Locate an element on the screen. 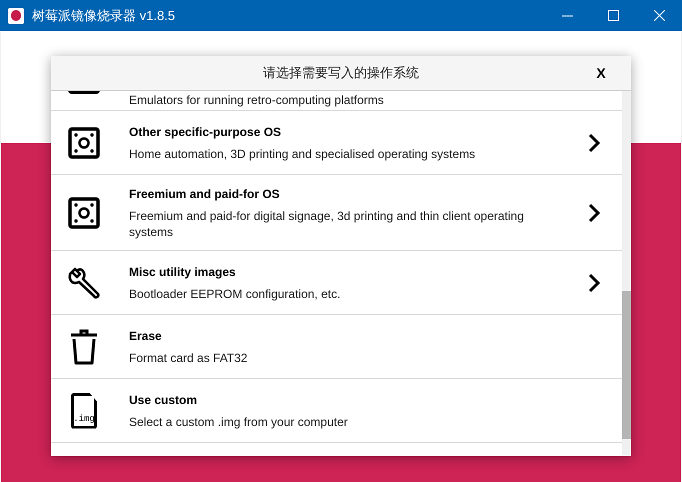 The height and width of the screenshot is (482, 682). os-list-item: Erase Format card as FAT32 is located at coordinates (336, 347).